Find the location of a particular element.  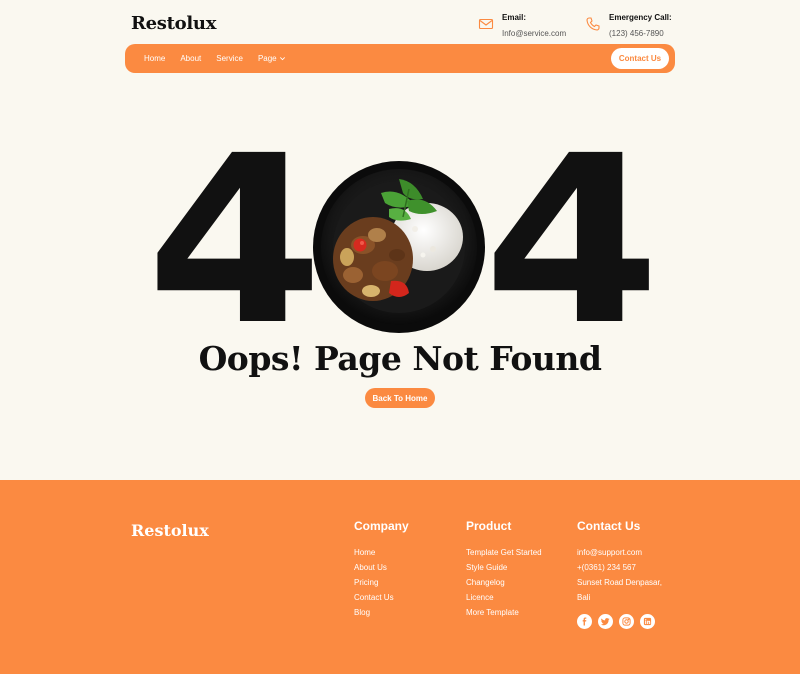

footer-contact-email: info@support.com is located at coordinates (627, 552).